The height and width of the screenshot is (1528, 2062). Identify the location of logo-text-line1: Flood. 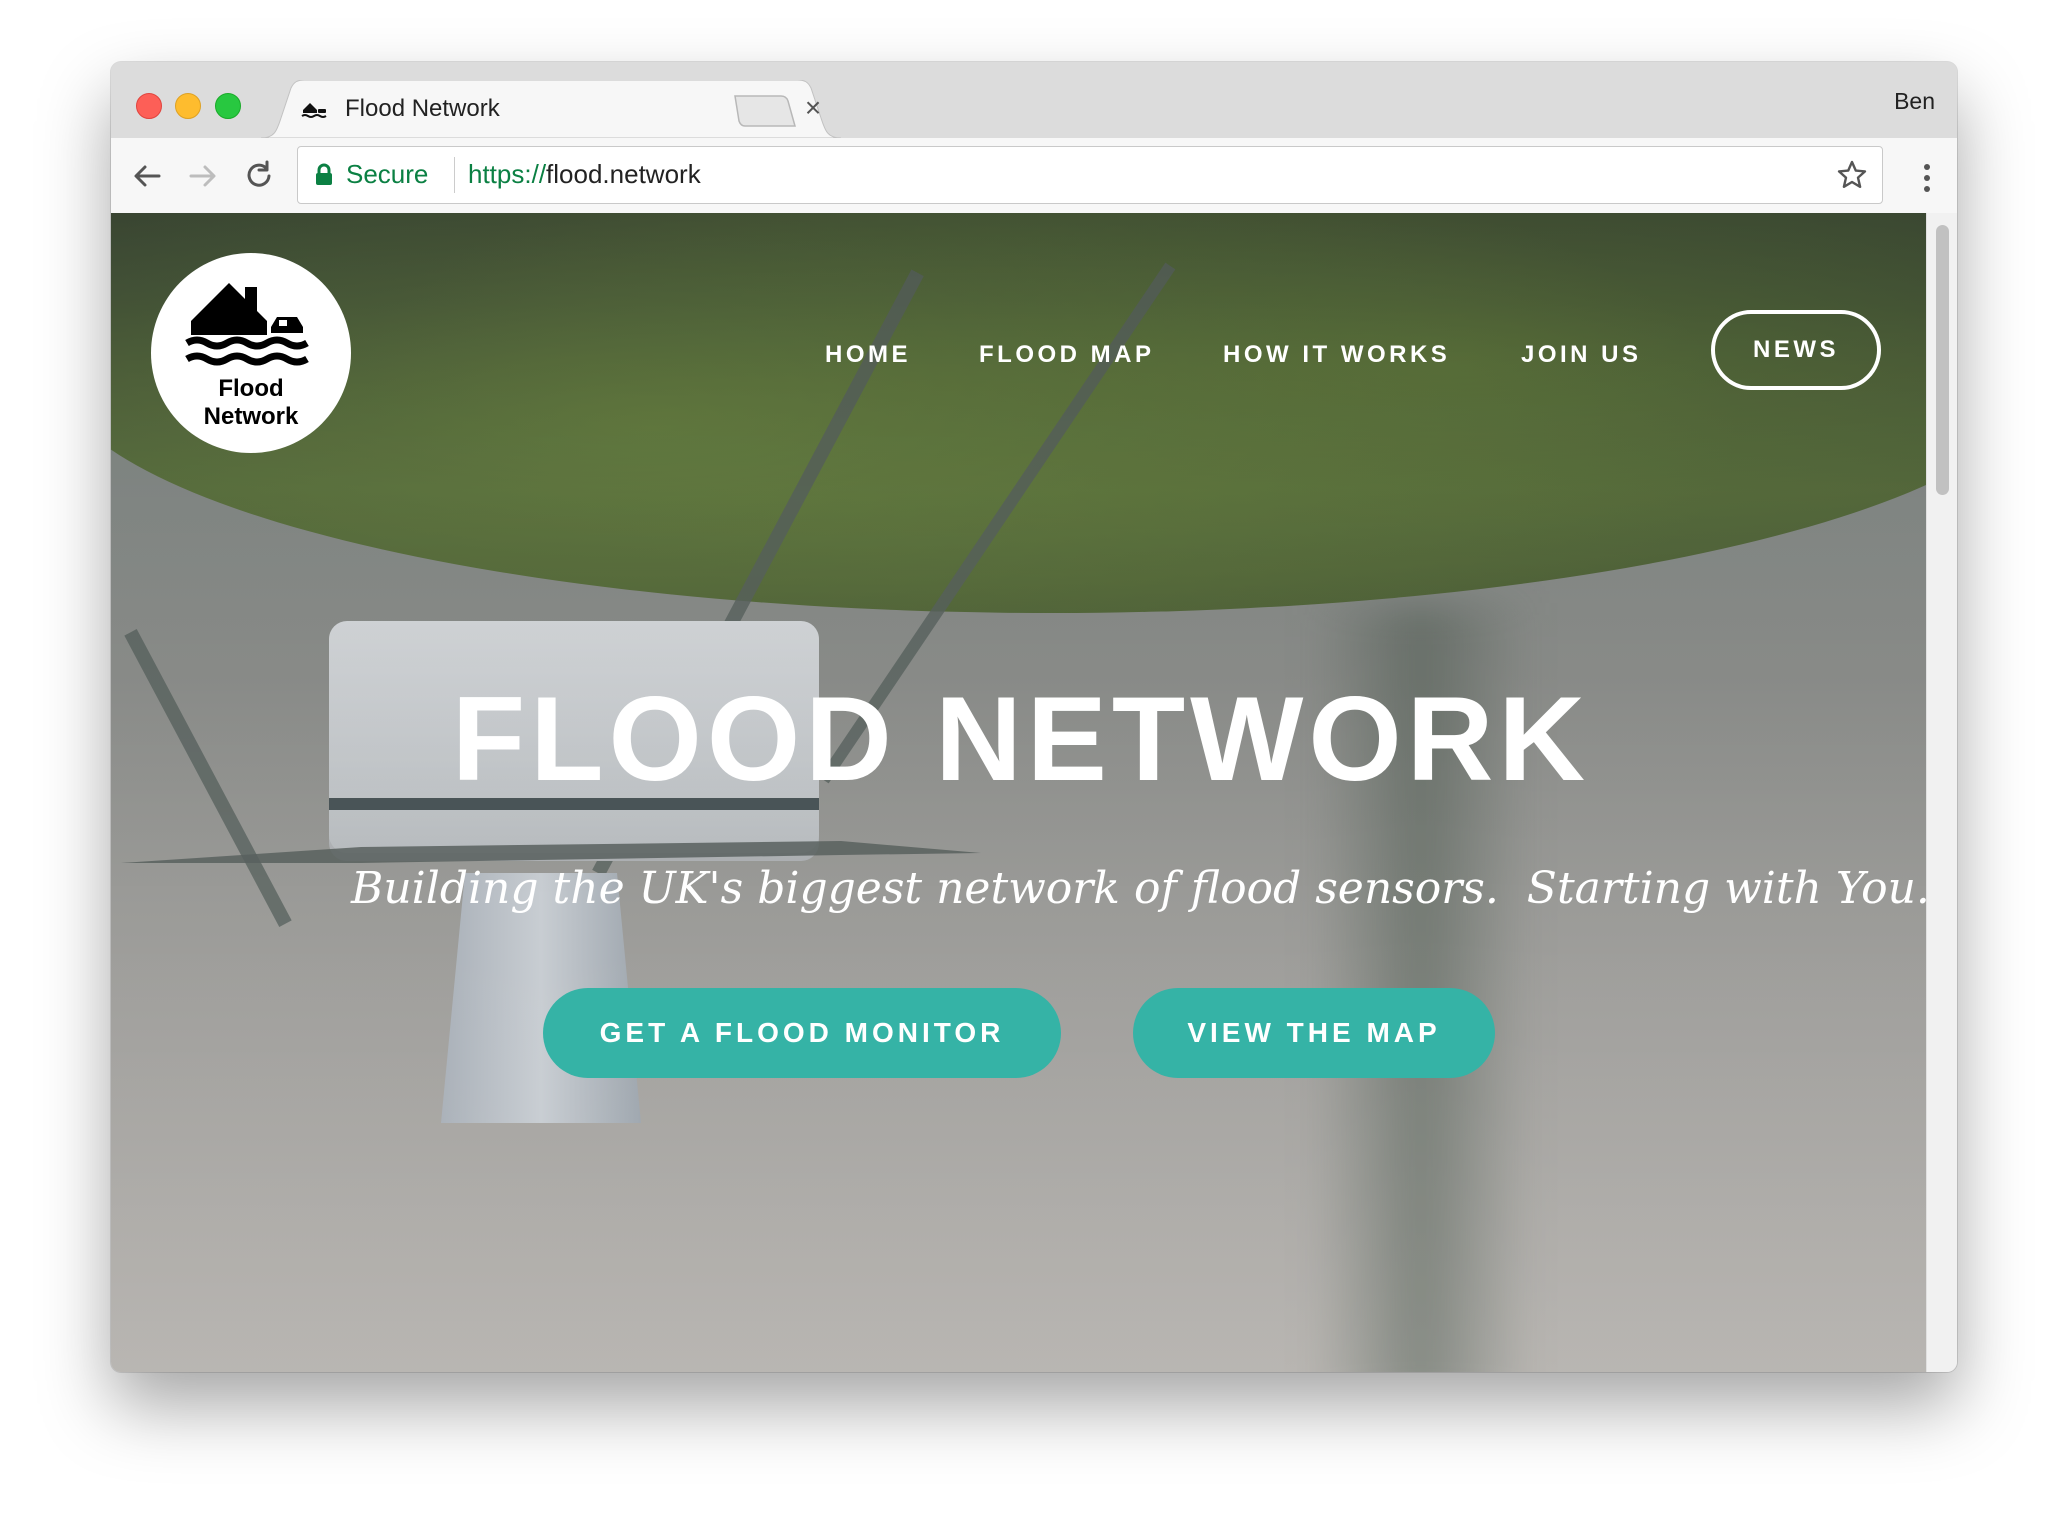
(251, 388).